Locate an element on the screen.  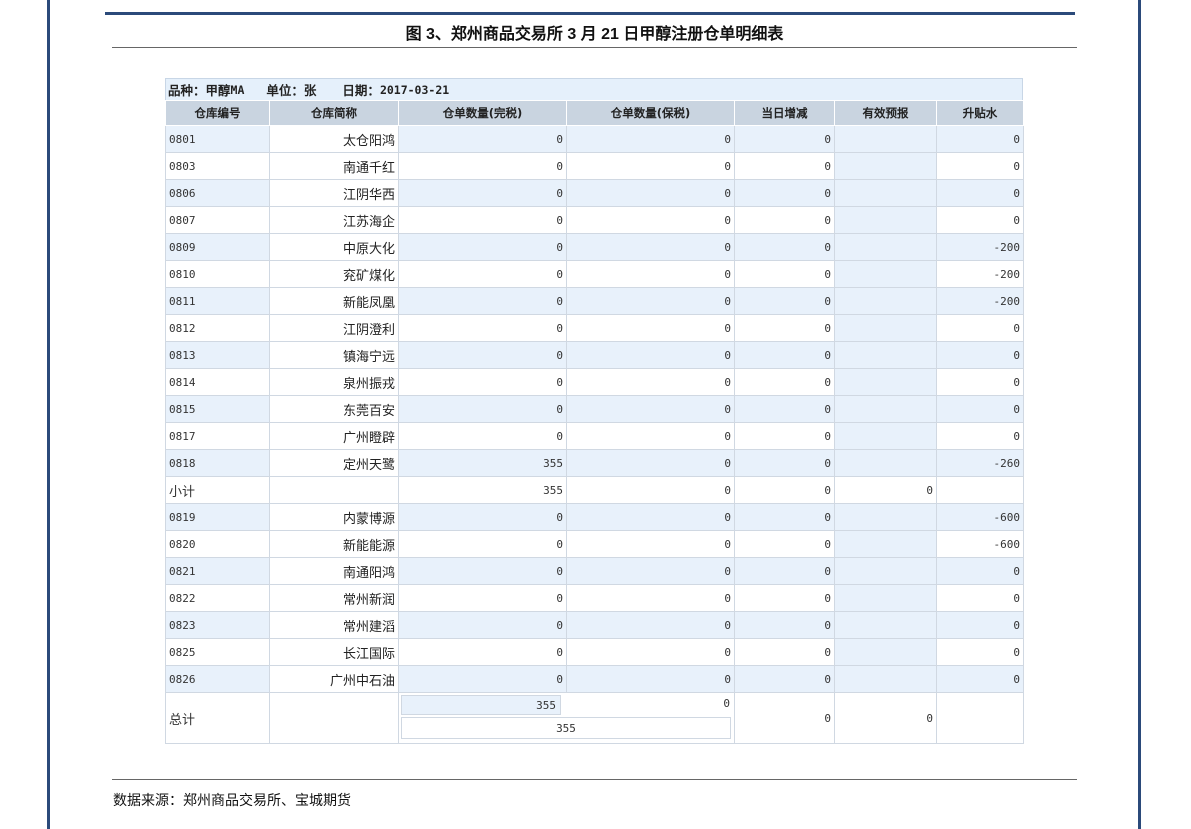
total-baoshui: 0 is located at coordinates (726, 703).